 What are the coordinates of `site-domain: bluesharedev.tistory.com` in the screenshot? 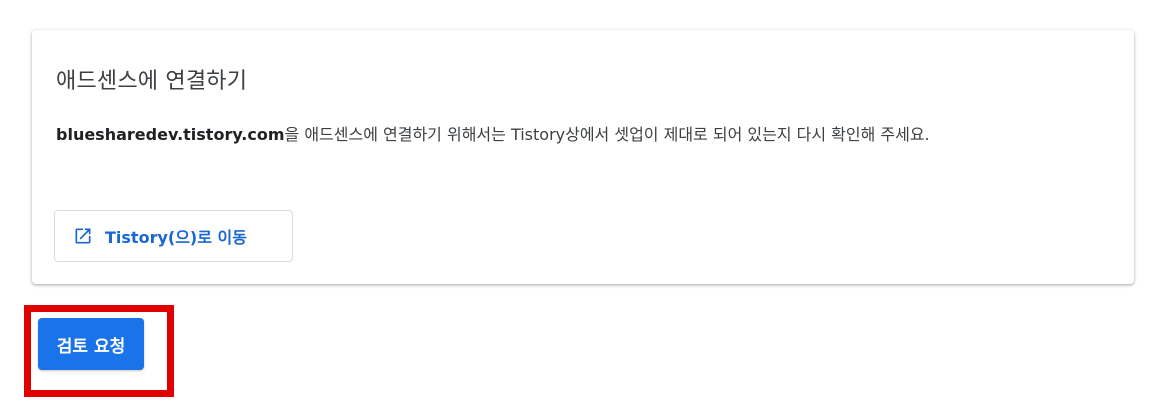 It's located at (170, 134).